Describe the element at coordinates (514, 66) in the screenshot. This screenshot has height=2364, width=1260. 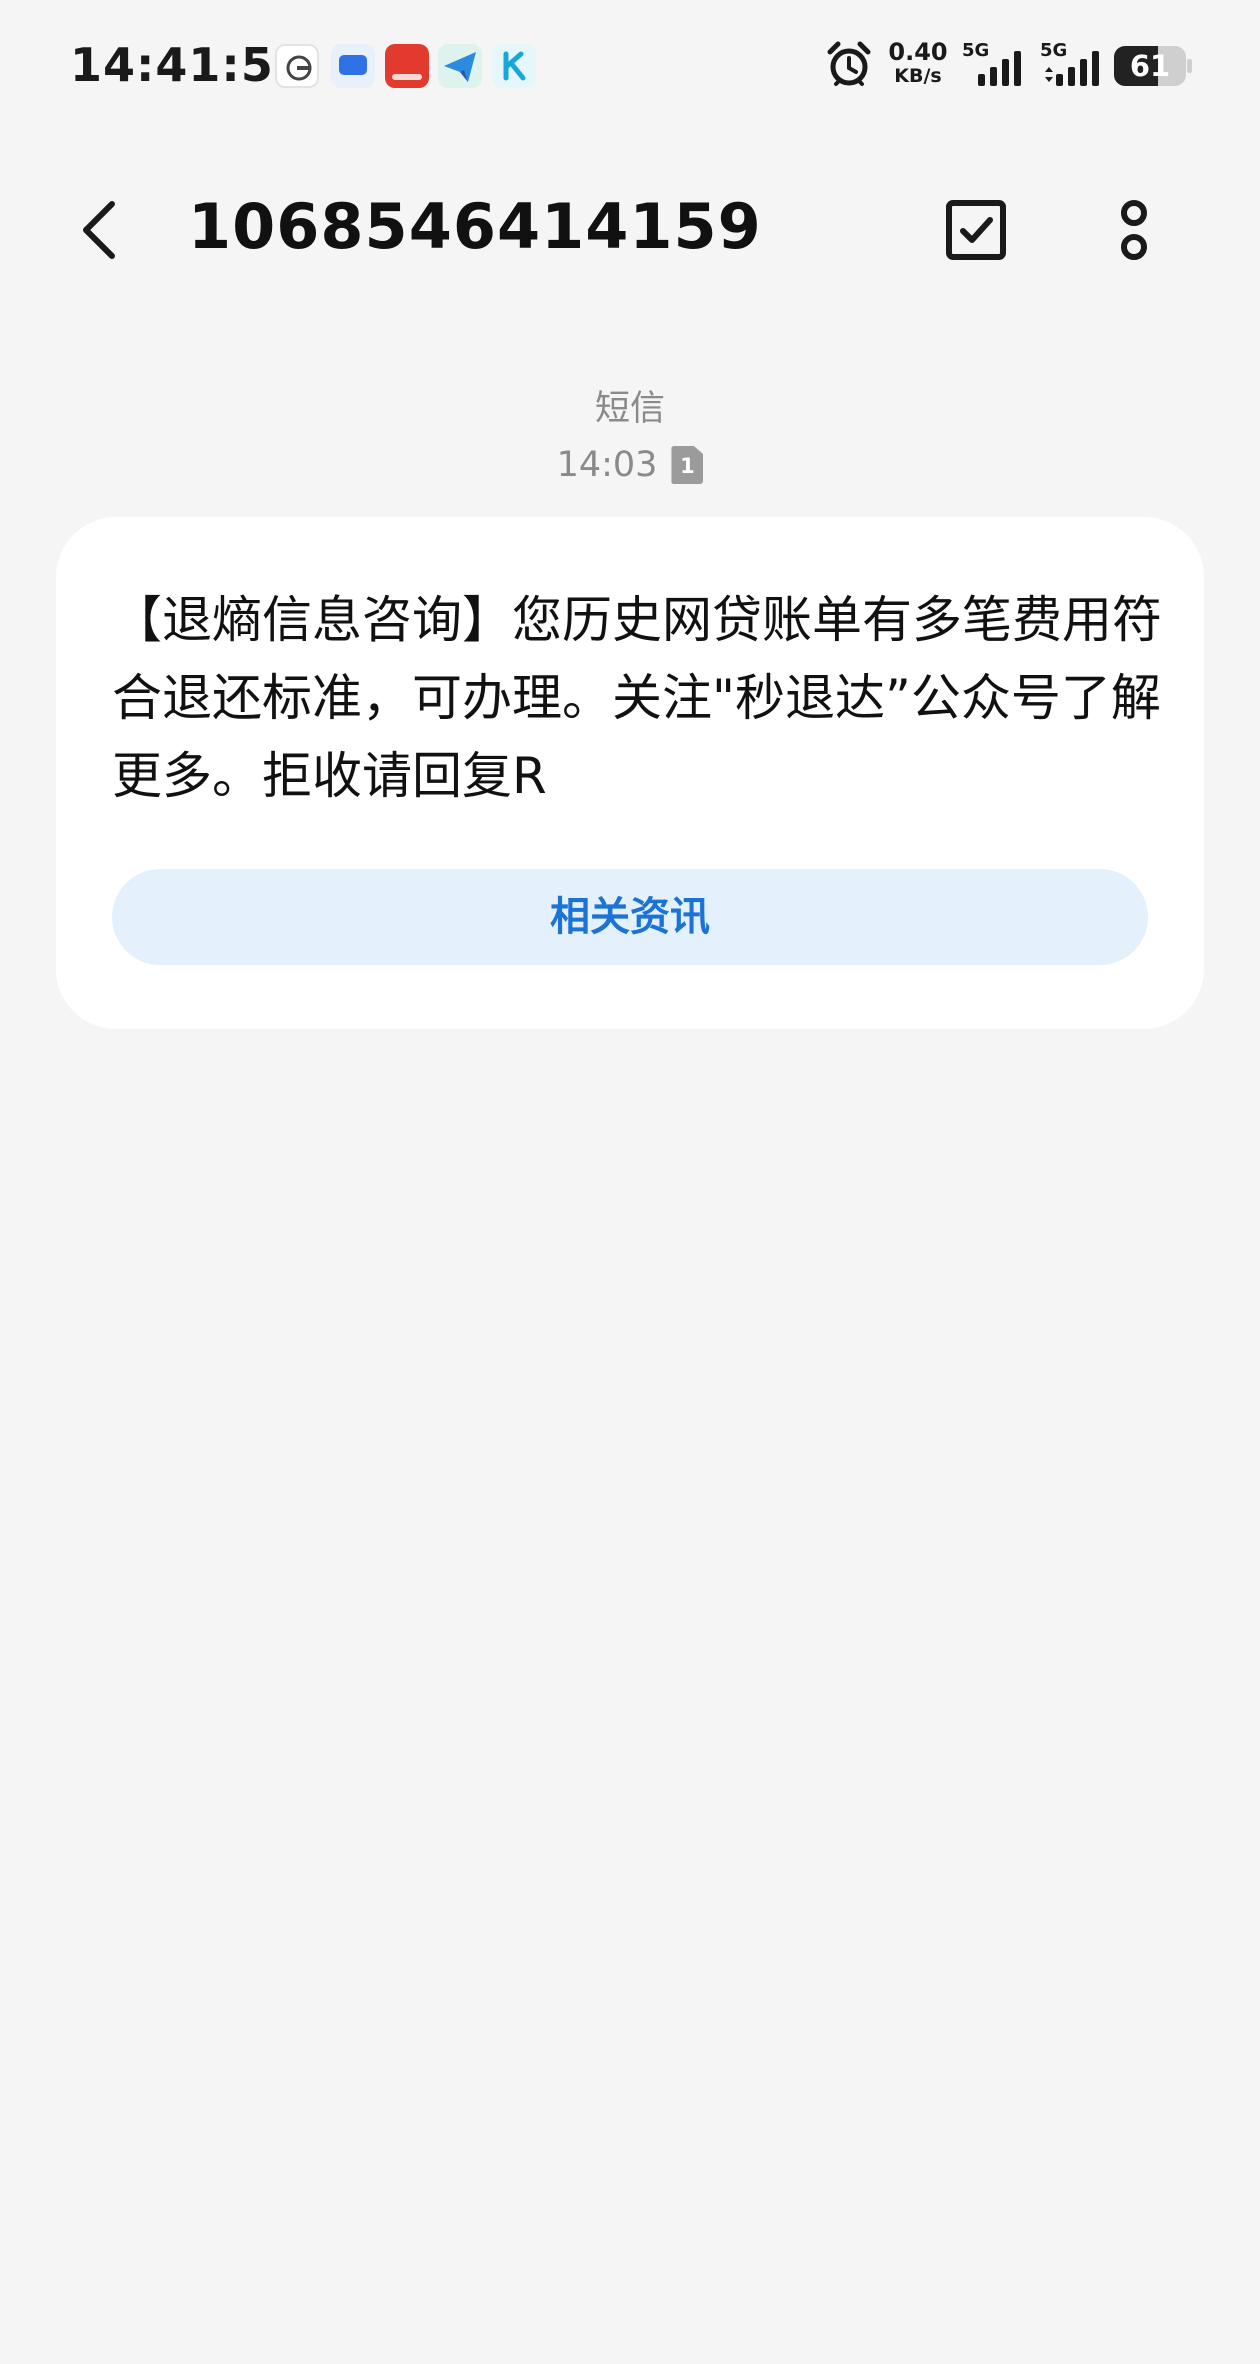
I see `k-app-icon` at that location.